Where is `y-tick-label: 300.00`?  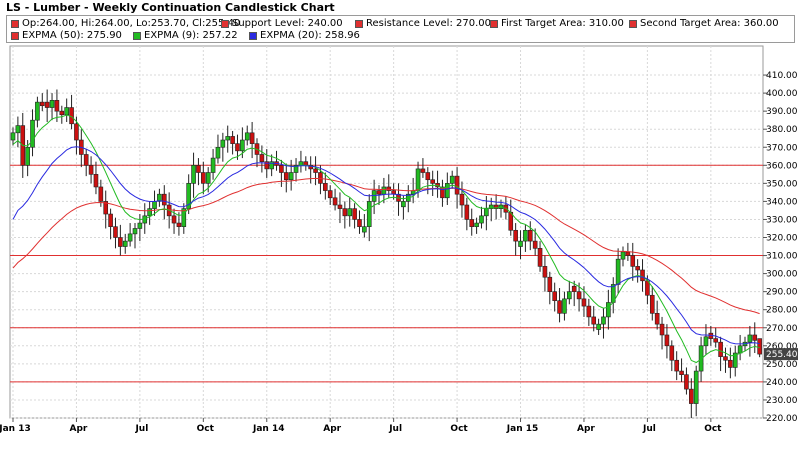 y-tick-label: 300.00 is located at coordinates (782, 275).